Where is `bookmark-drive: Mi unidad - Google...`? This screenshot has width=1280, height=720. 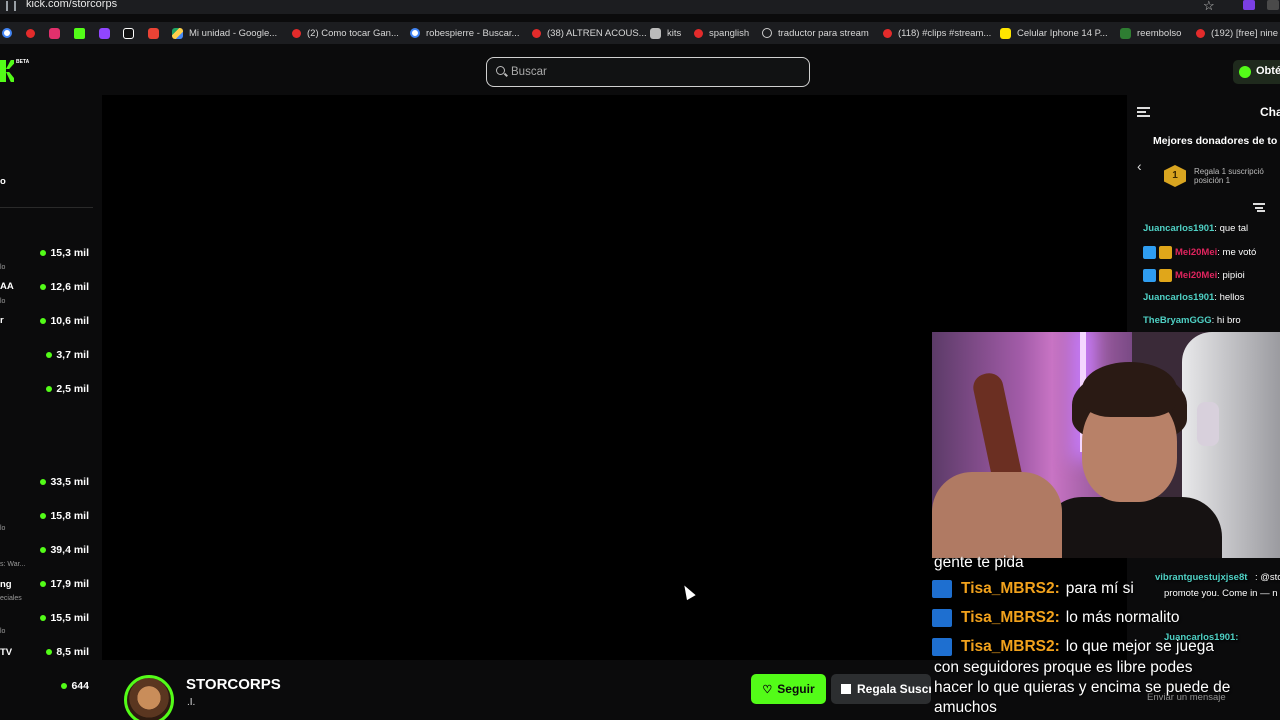 bookmark-drive: Mi unidad - Google... is located at coordinates (224, 33).